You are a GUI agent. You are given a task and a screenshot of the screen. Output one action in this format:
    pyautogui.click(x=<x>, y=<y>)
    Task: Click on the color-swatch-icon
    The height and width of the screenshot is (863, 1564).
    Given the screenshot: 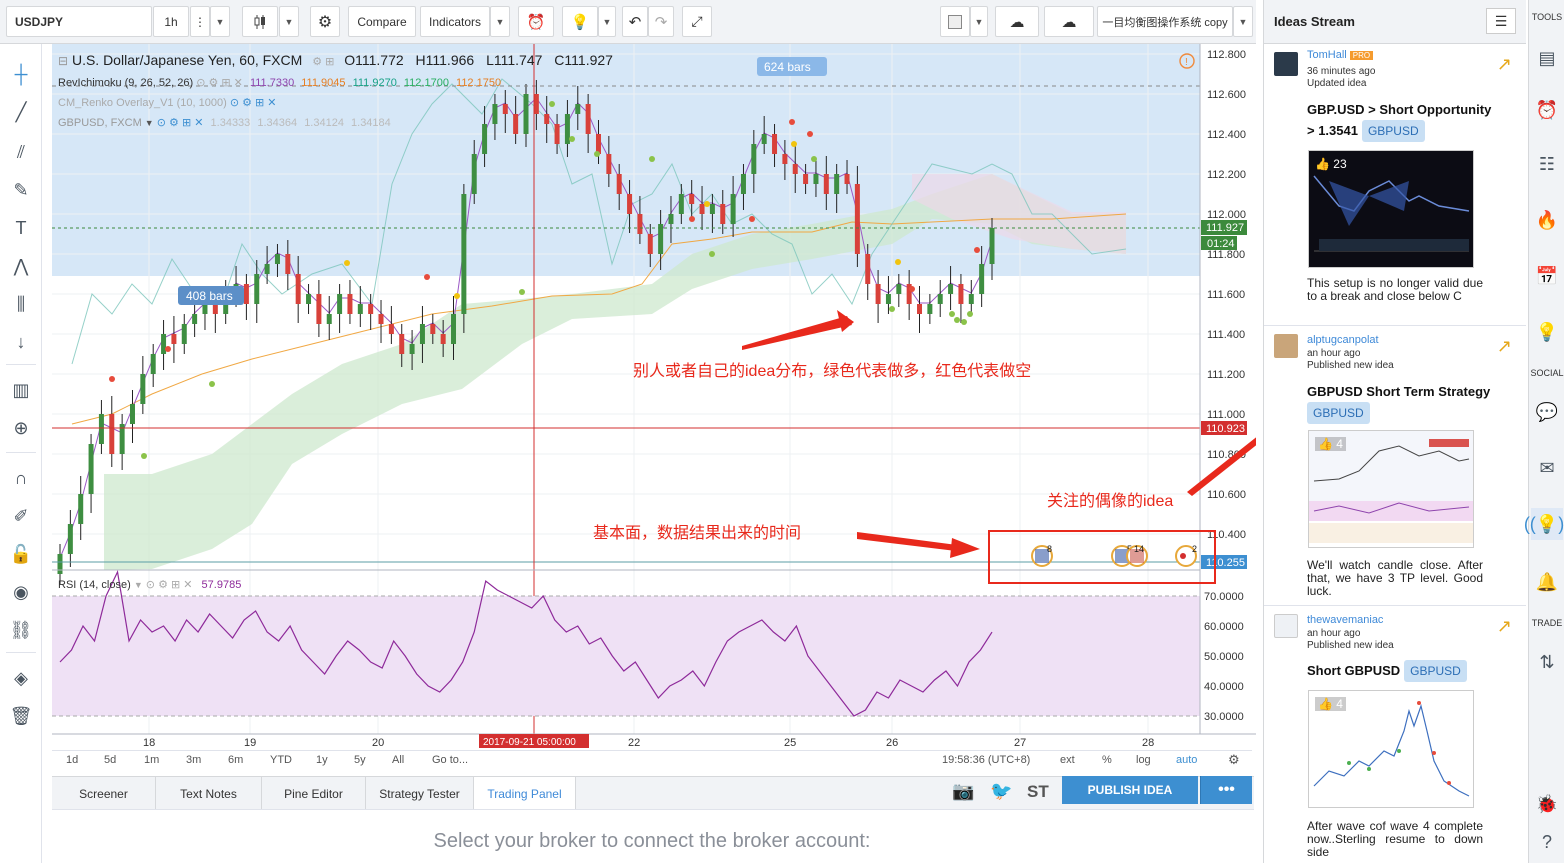 What is the action you would take?
    pyautogui.click(x=955, y=21)
    